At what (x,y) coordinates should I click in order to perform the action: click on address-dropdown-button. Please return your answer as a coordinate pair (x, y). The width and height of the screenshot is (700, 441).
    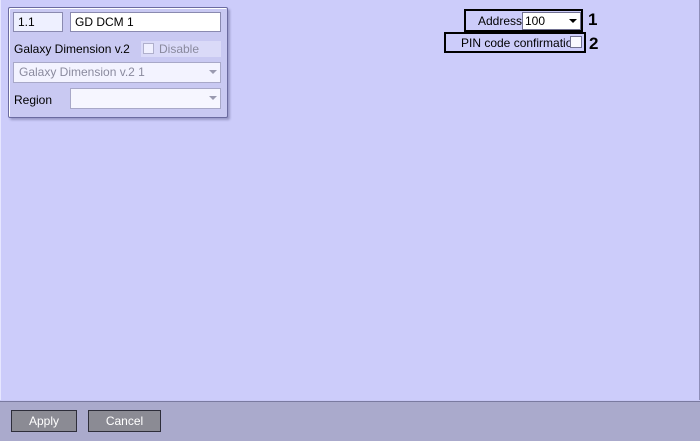
    Looking at the image, I should click on (573, 21).